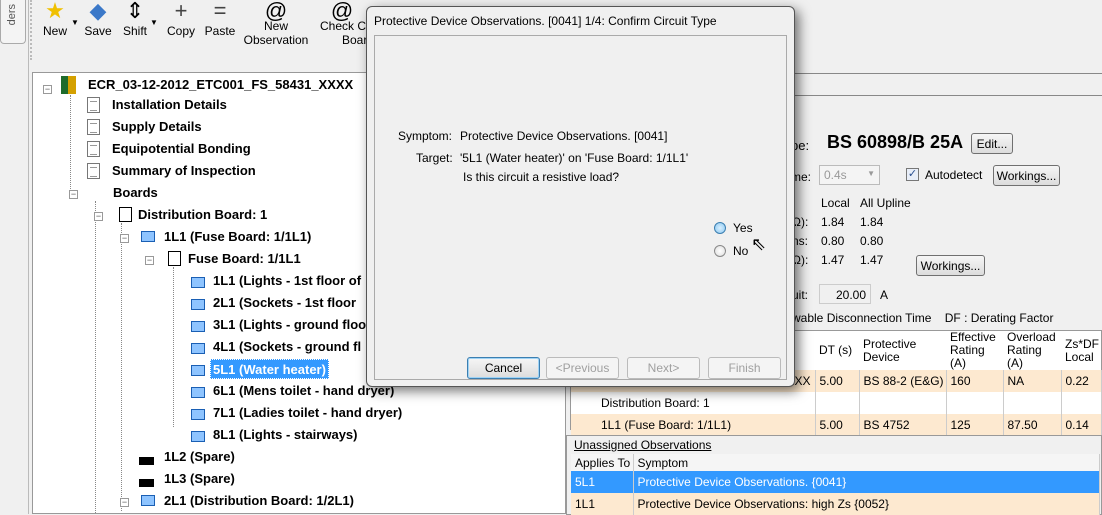 This screenshot has width=1102, height=515. Describe the element at coordinates (135, 193) in the screenshot. I see `tree-item-boards: Boards` at that location.